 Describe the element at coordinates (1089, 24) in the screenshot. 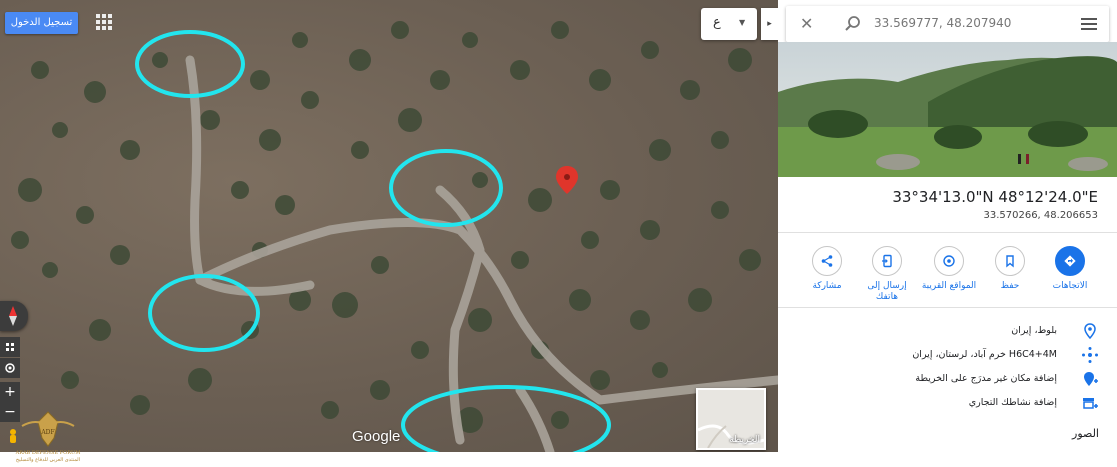

I see `menu-icon` at that location.